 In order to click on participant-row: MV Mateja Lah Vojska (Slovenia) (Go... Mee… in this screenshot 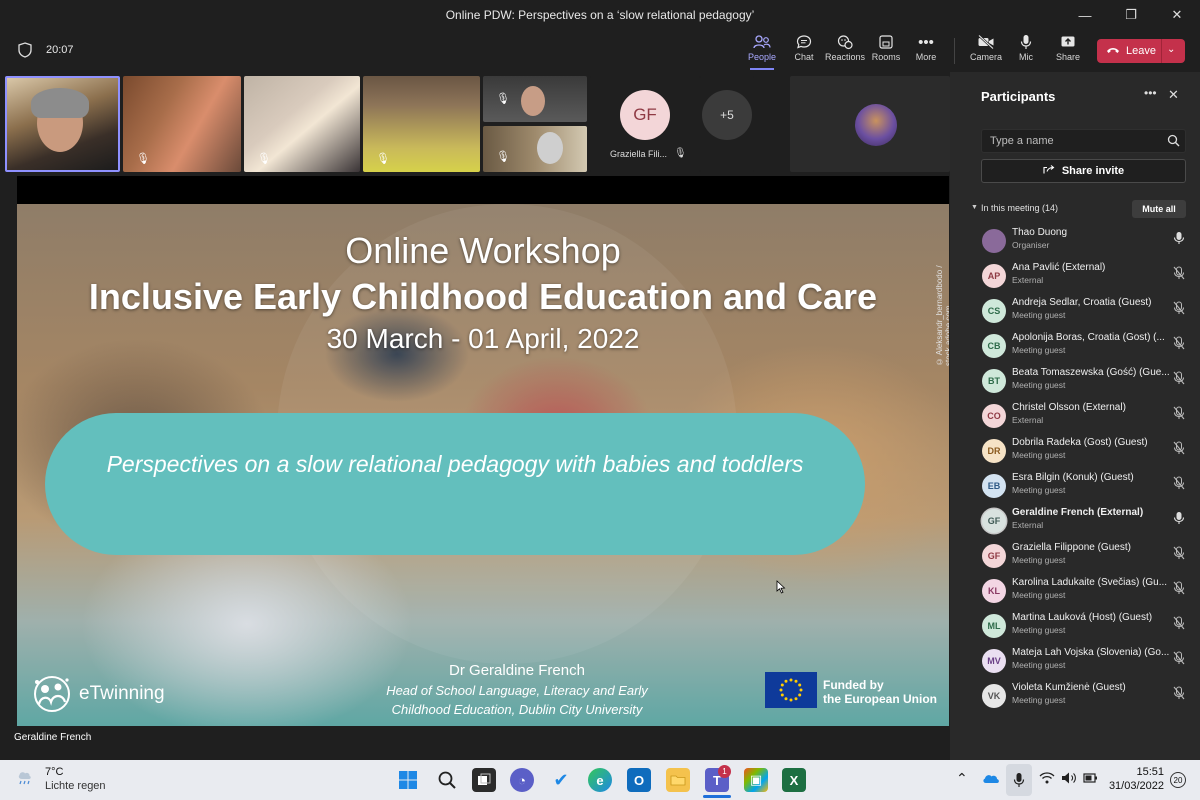, I will do `click(1086, 662)`.